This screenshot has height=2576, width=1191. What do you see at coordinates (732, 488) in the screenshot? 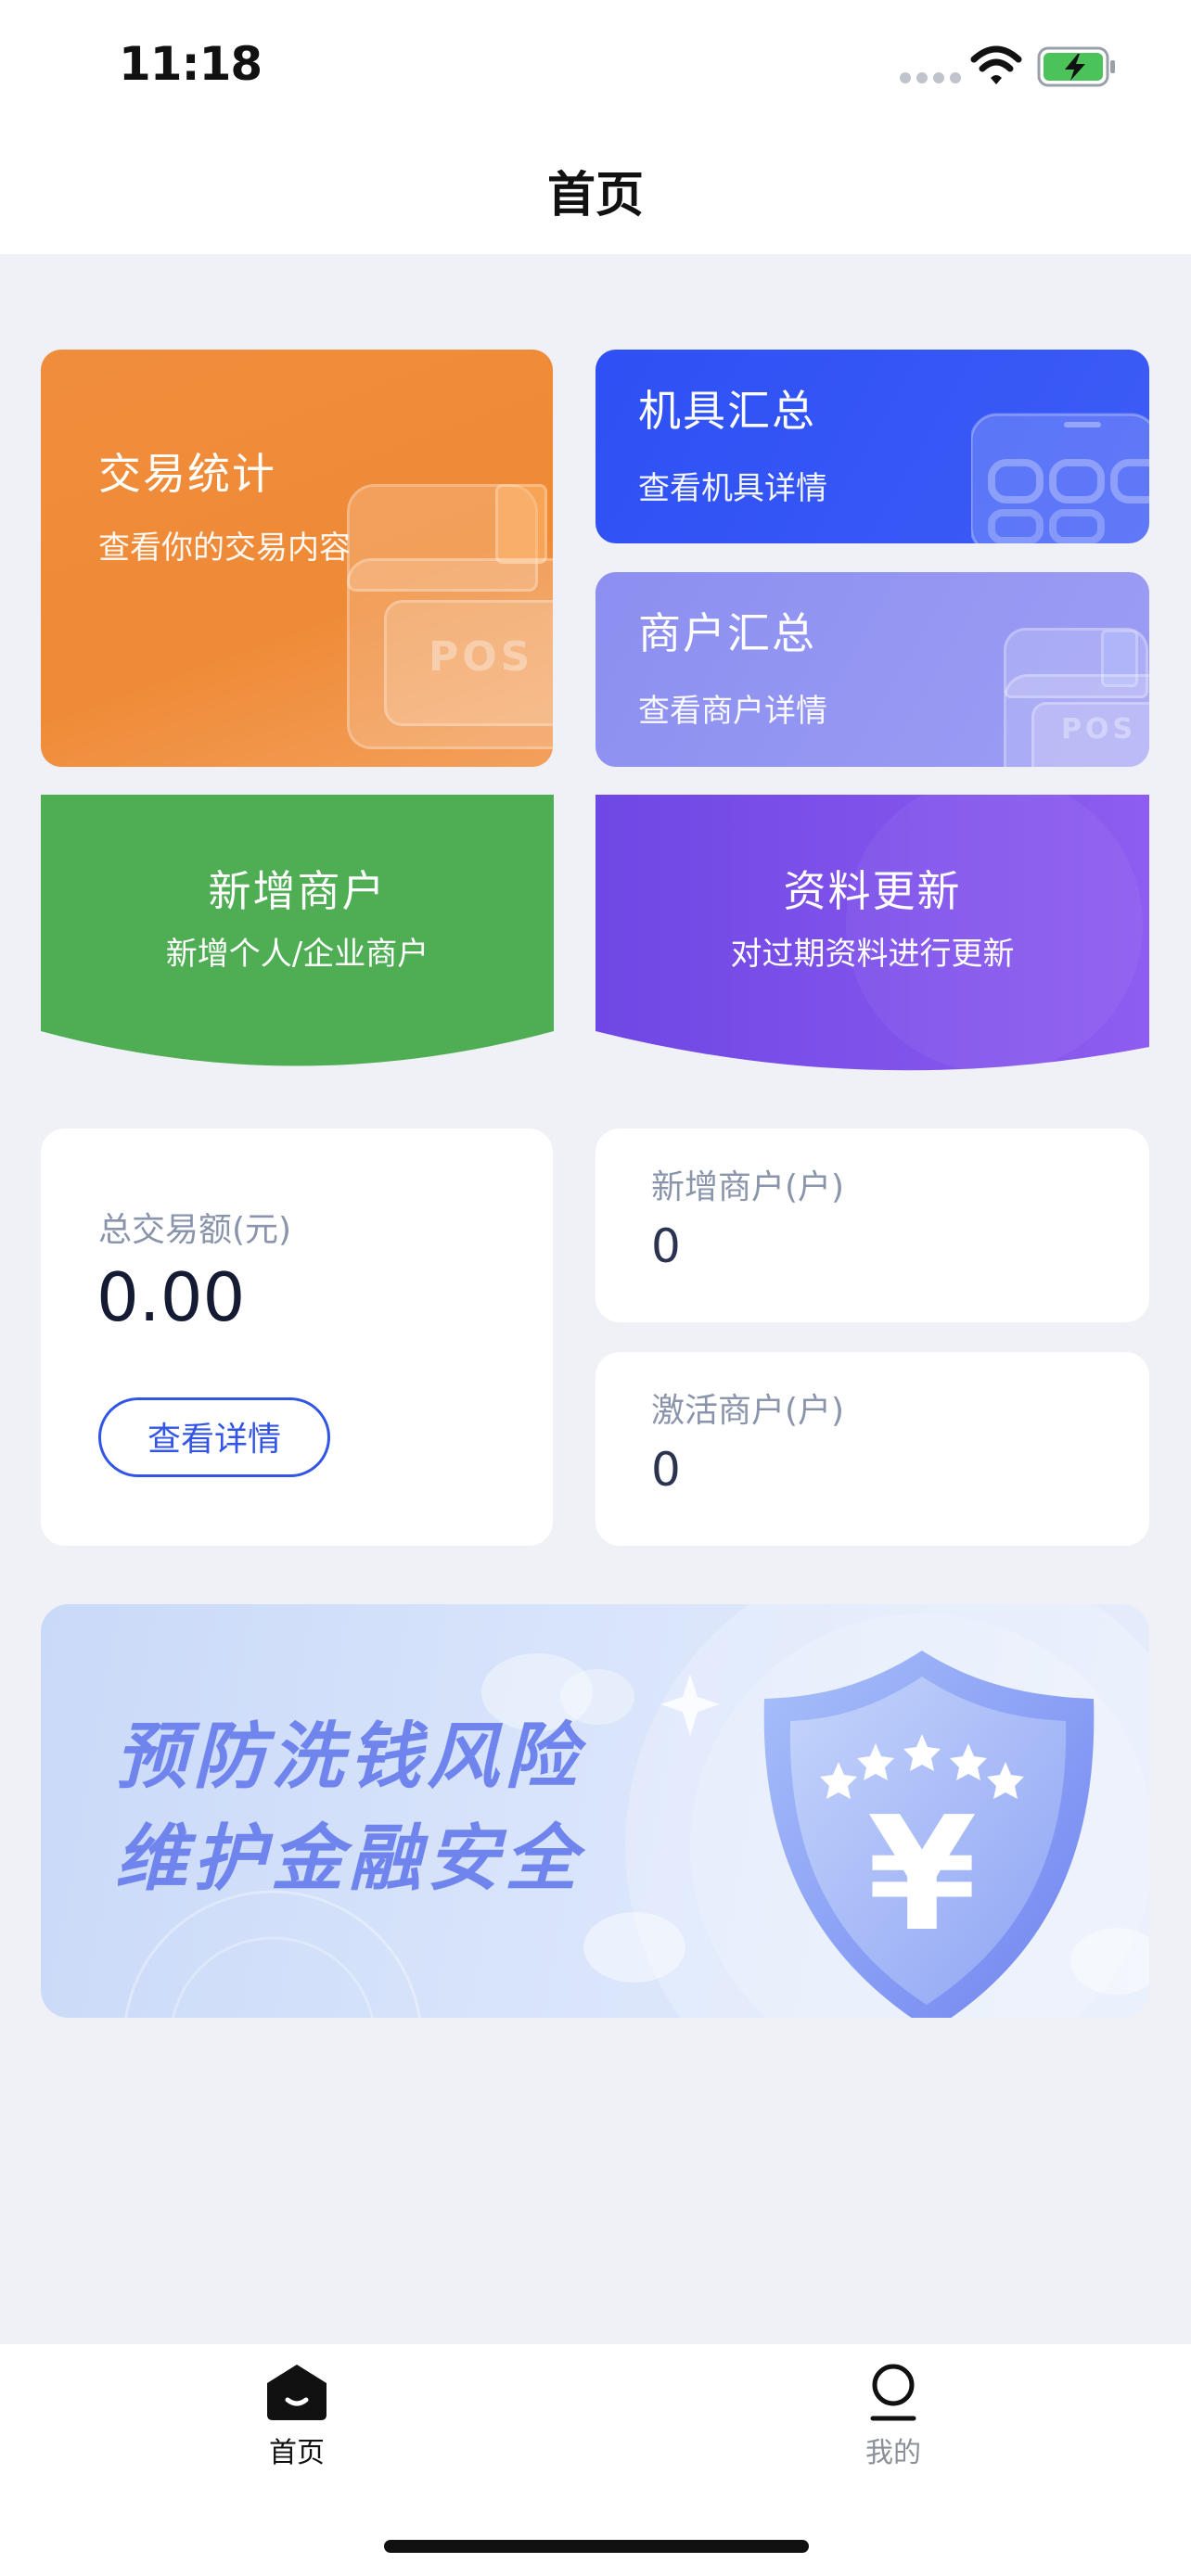
I see `machine-summary-subtitle: 查看机具详情` at bounding box center [732, 488].